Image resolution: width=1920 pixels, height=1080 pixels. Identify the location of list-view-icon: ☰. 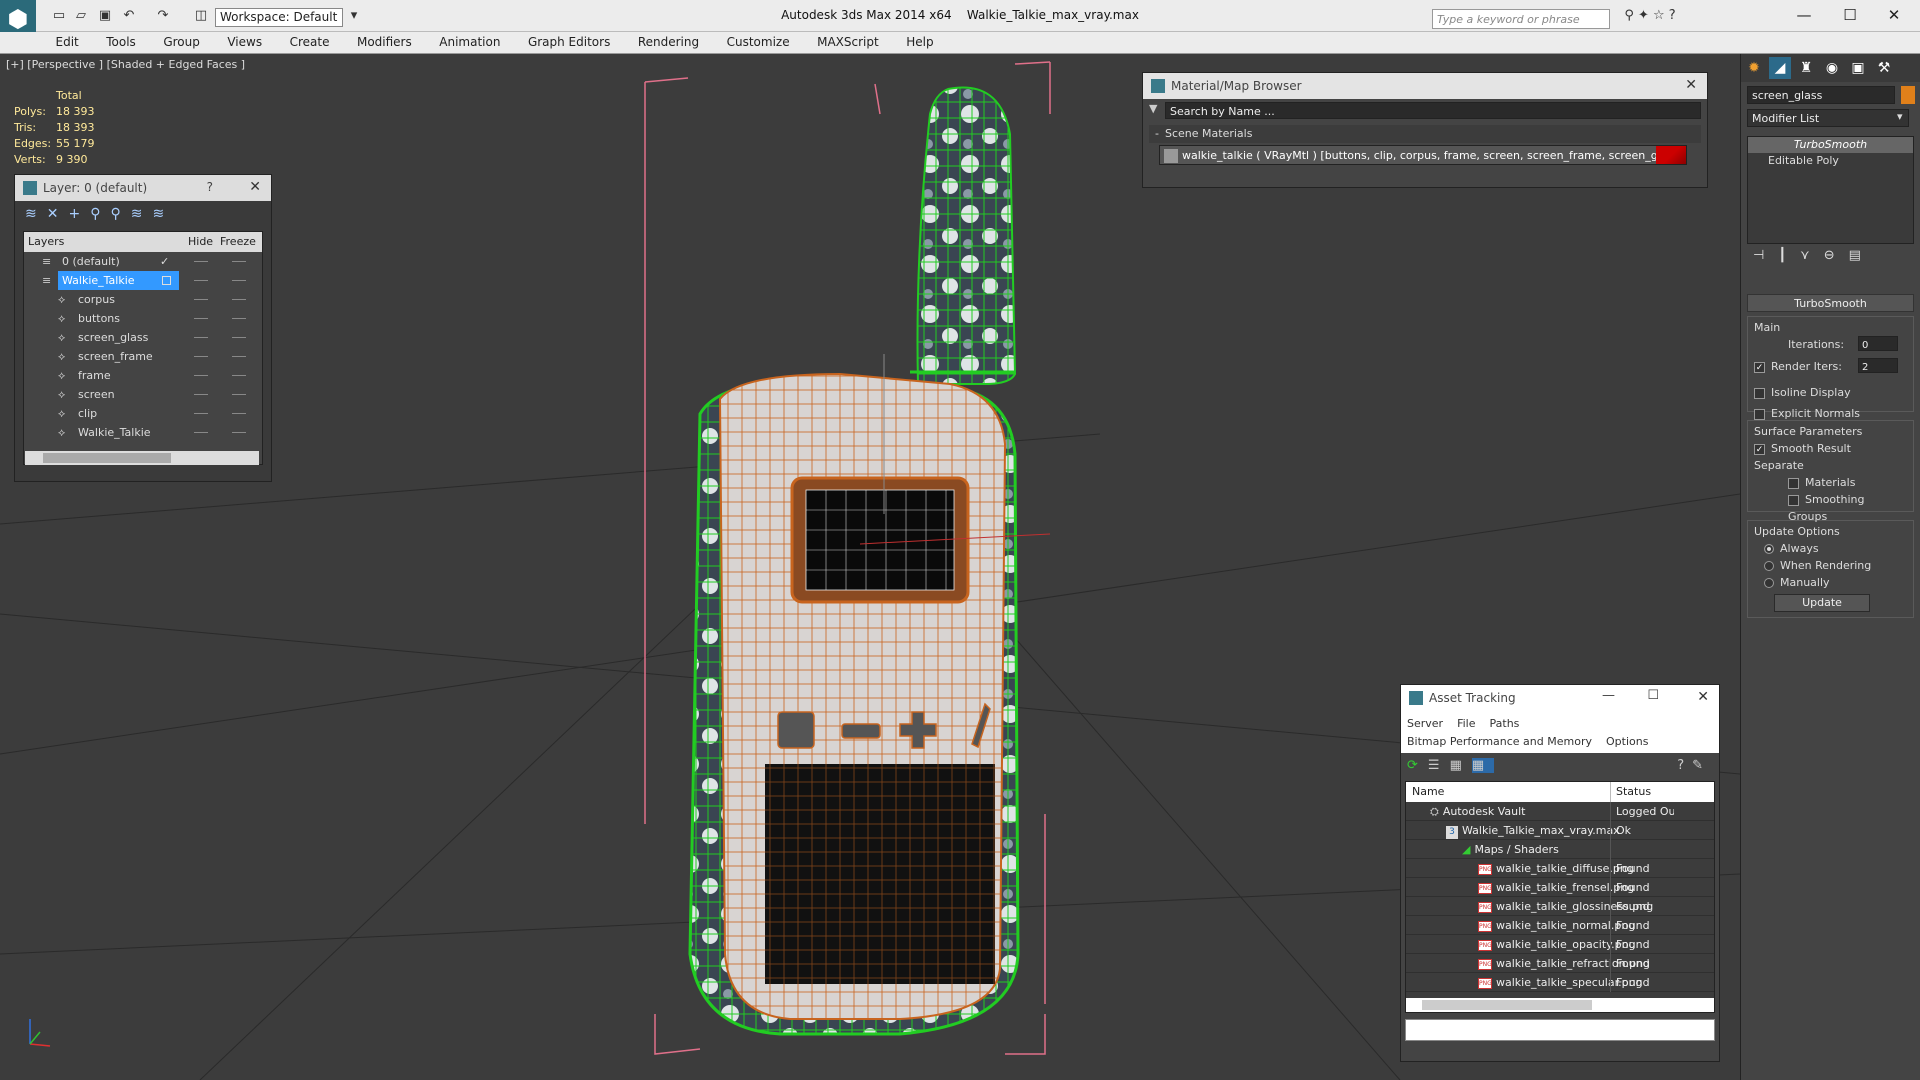
(1439, 765).